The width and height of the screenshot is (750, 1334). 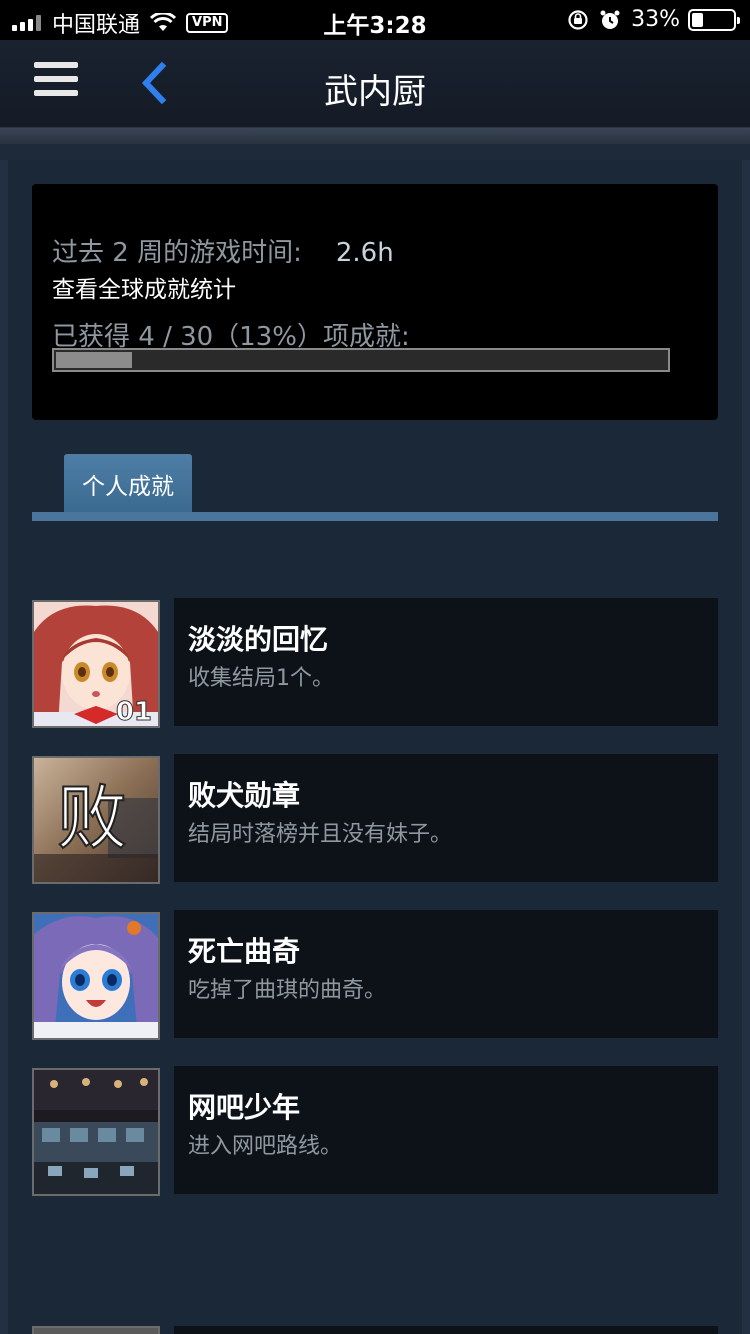 I want to click on achievement-progress-bar, so click(x=361, y=360).